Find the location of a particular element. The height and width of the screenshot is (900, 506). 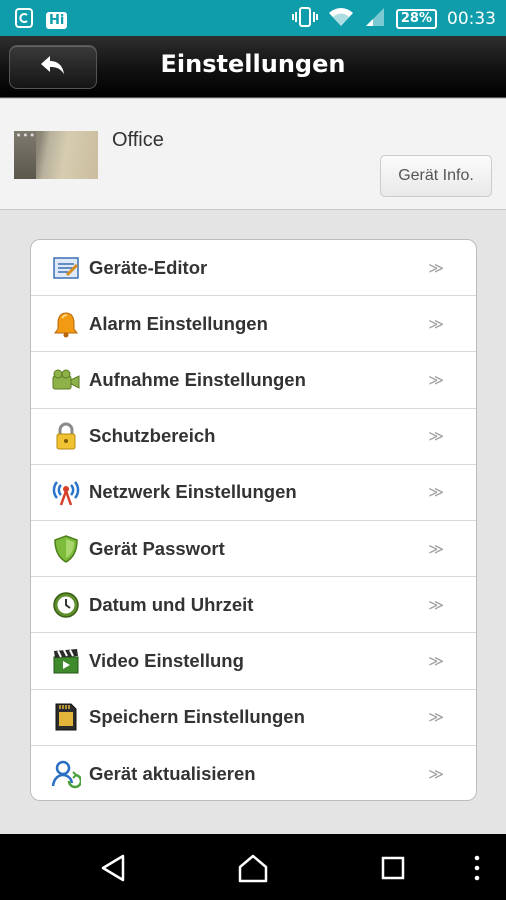

settings-item-label: Video Einstellung is located at coordinates (166, 660).